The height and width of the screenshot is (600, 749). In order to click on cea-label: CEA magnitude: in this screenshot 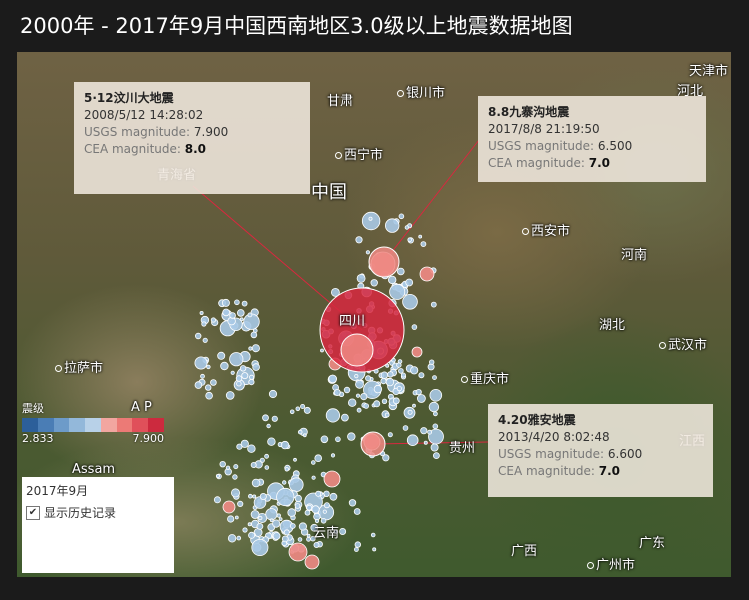, I will do `click(132, 149)`.